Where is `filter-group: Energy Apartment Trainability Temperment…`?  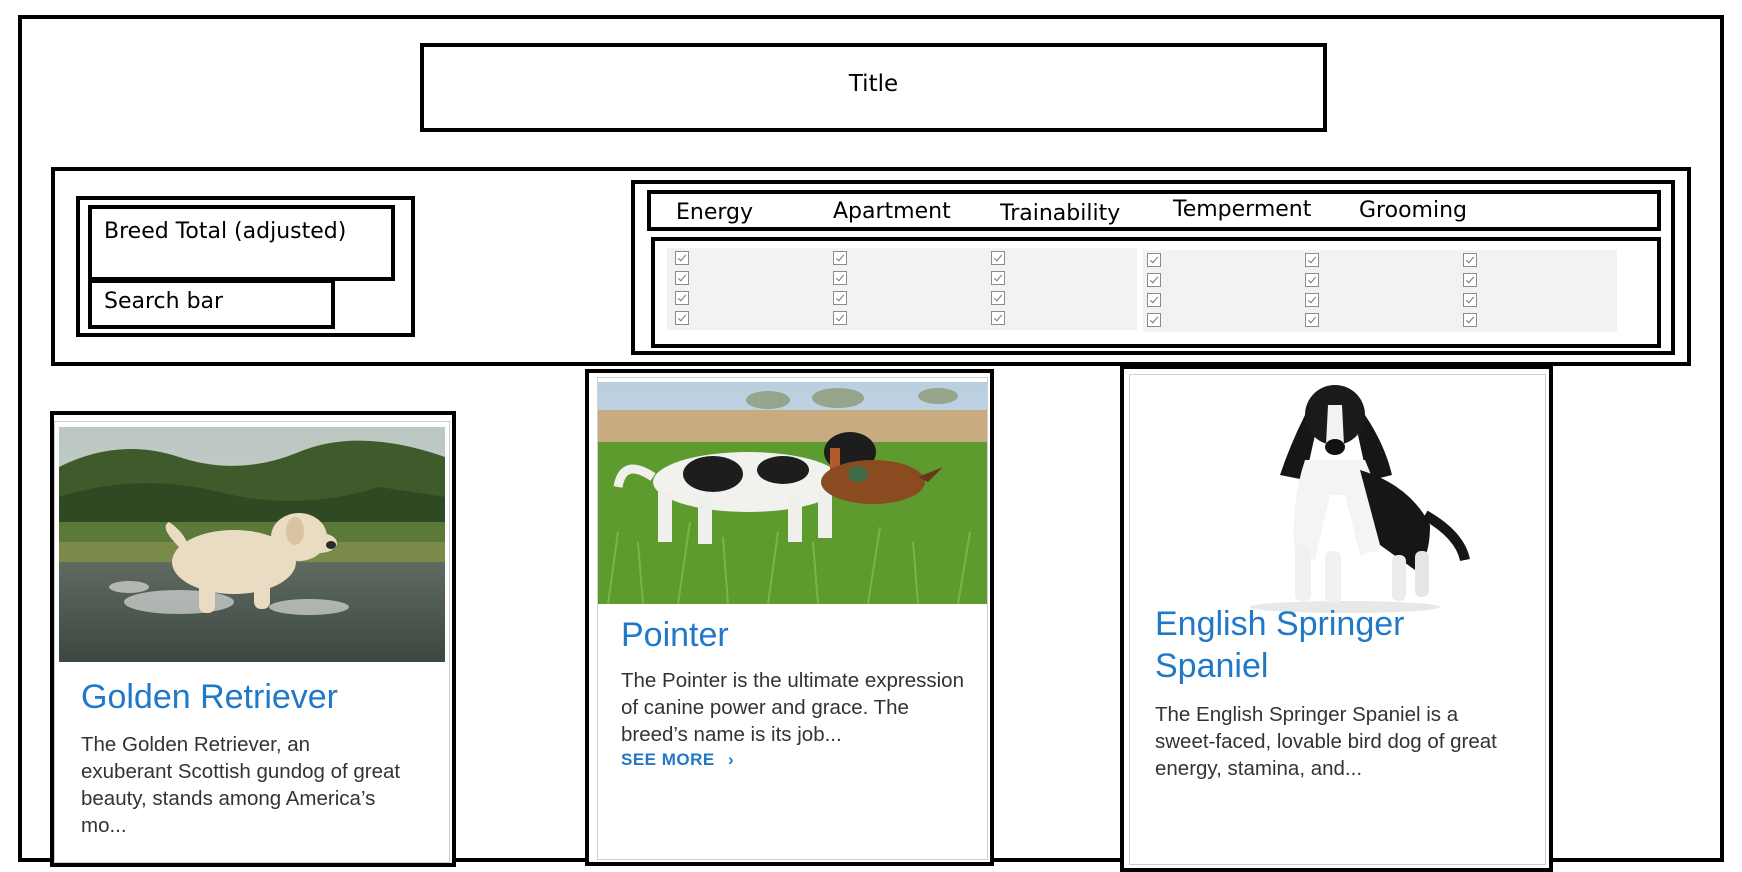 filter-group: Energy Apartment Trainability Temperment… is located at coordinates (1153, 267).